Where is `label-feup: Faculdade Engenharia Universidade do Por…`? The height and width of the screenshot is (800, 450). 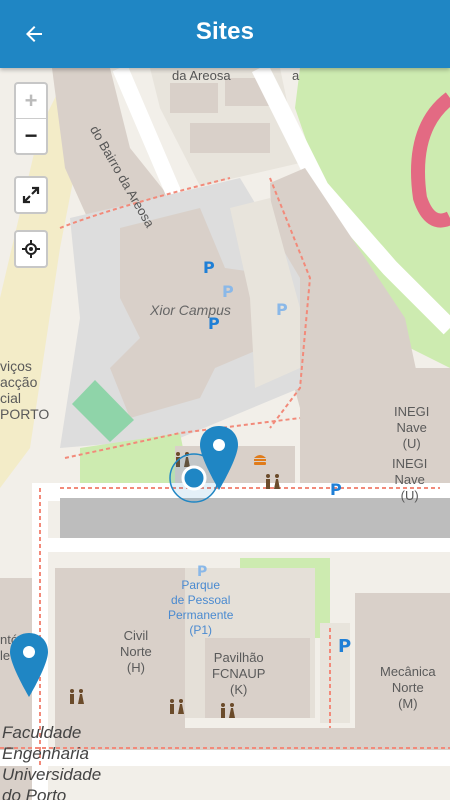 label-feup: Faculdade Engenharia Universidade do Por… is located at coordinates (52, 761).